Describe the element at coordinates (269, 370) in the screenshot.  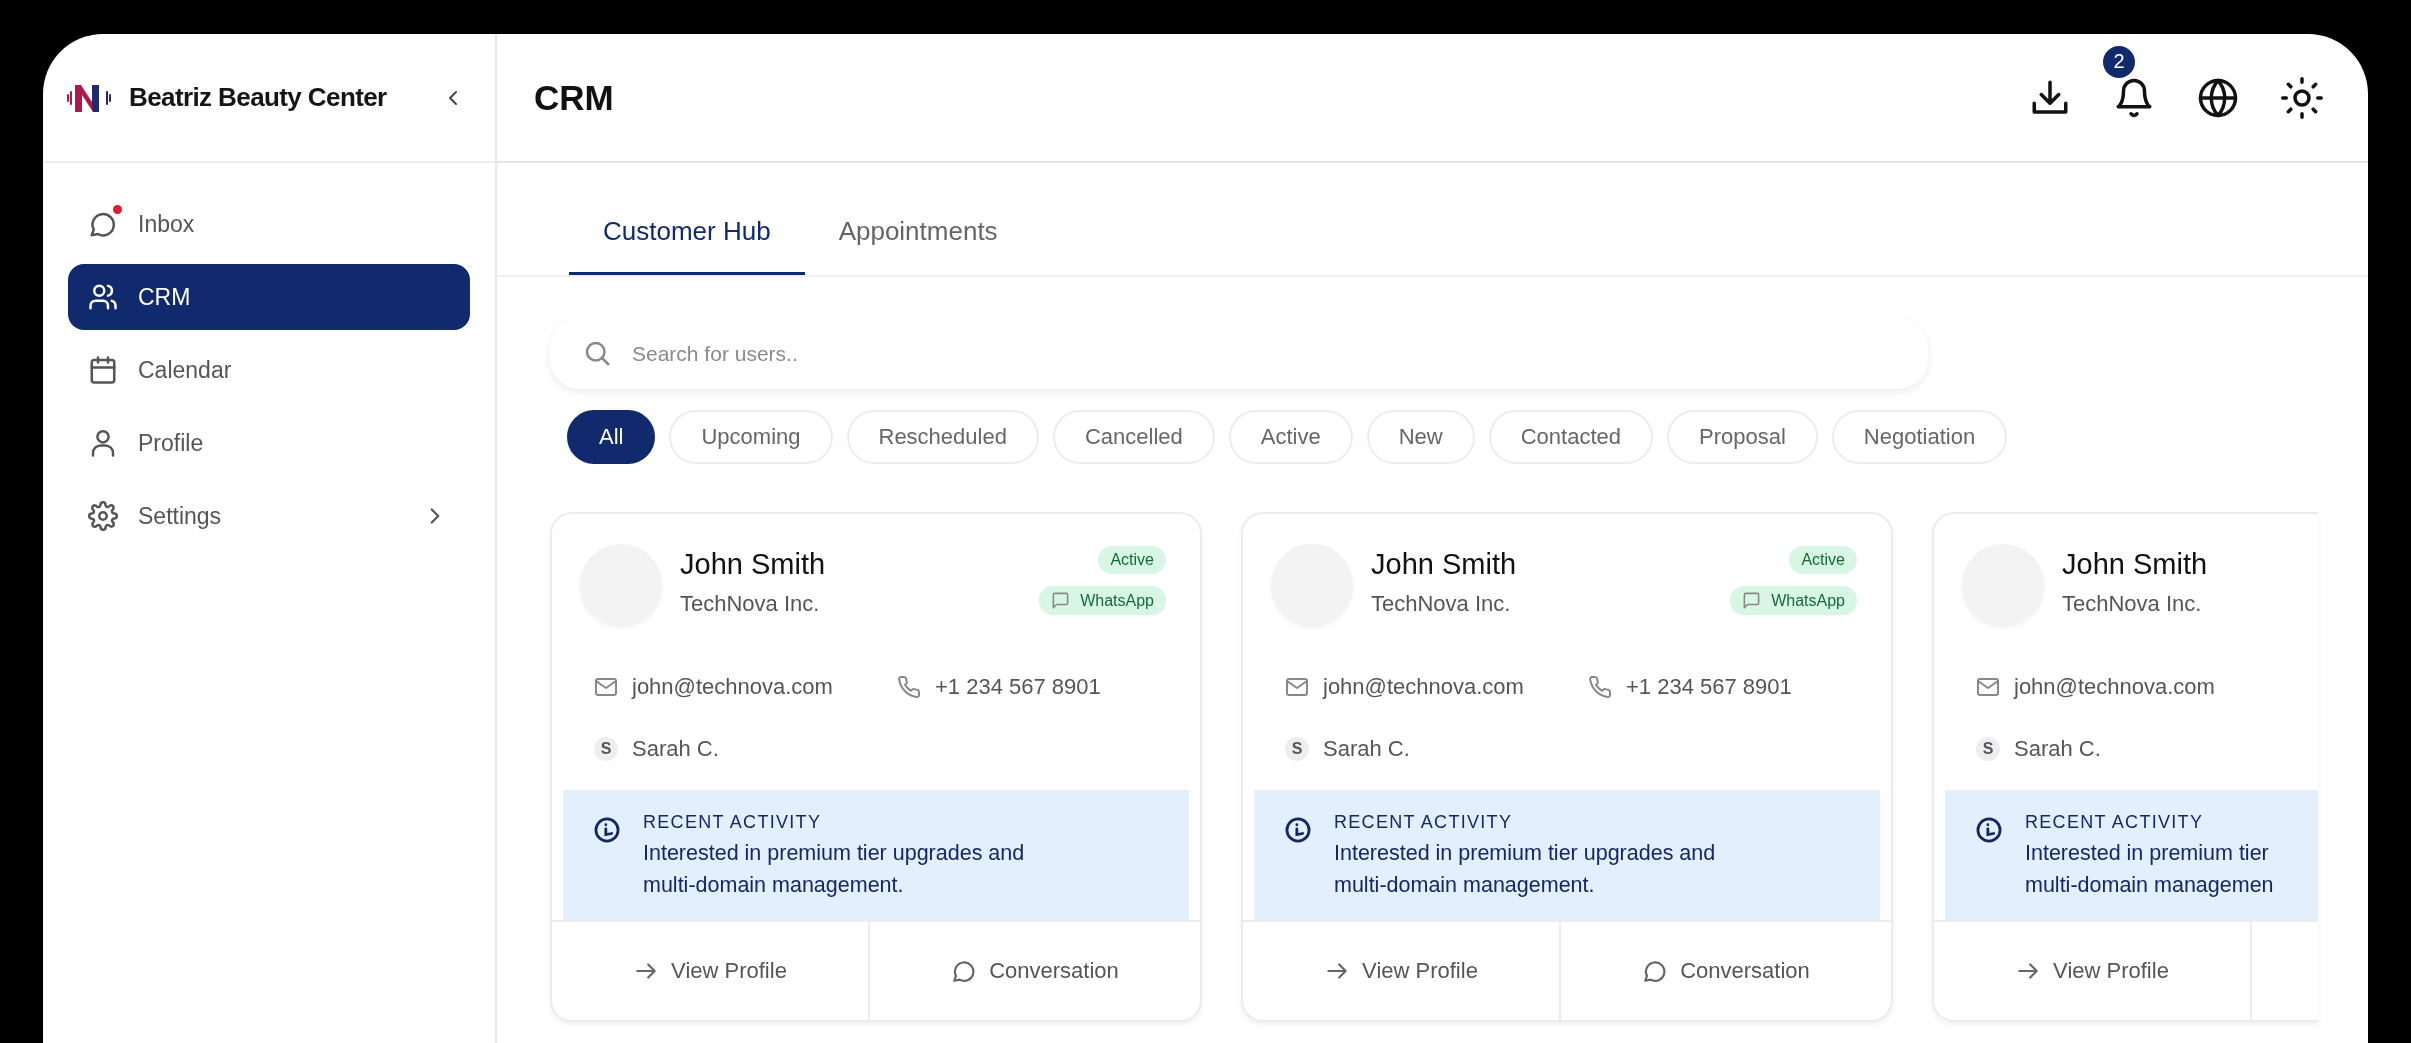
I see `nav-item: Calendar` at that location.